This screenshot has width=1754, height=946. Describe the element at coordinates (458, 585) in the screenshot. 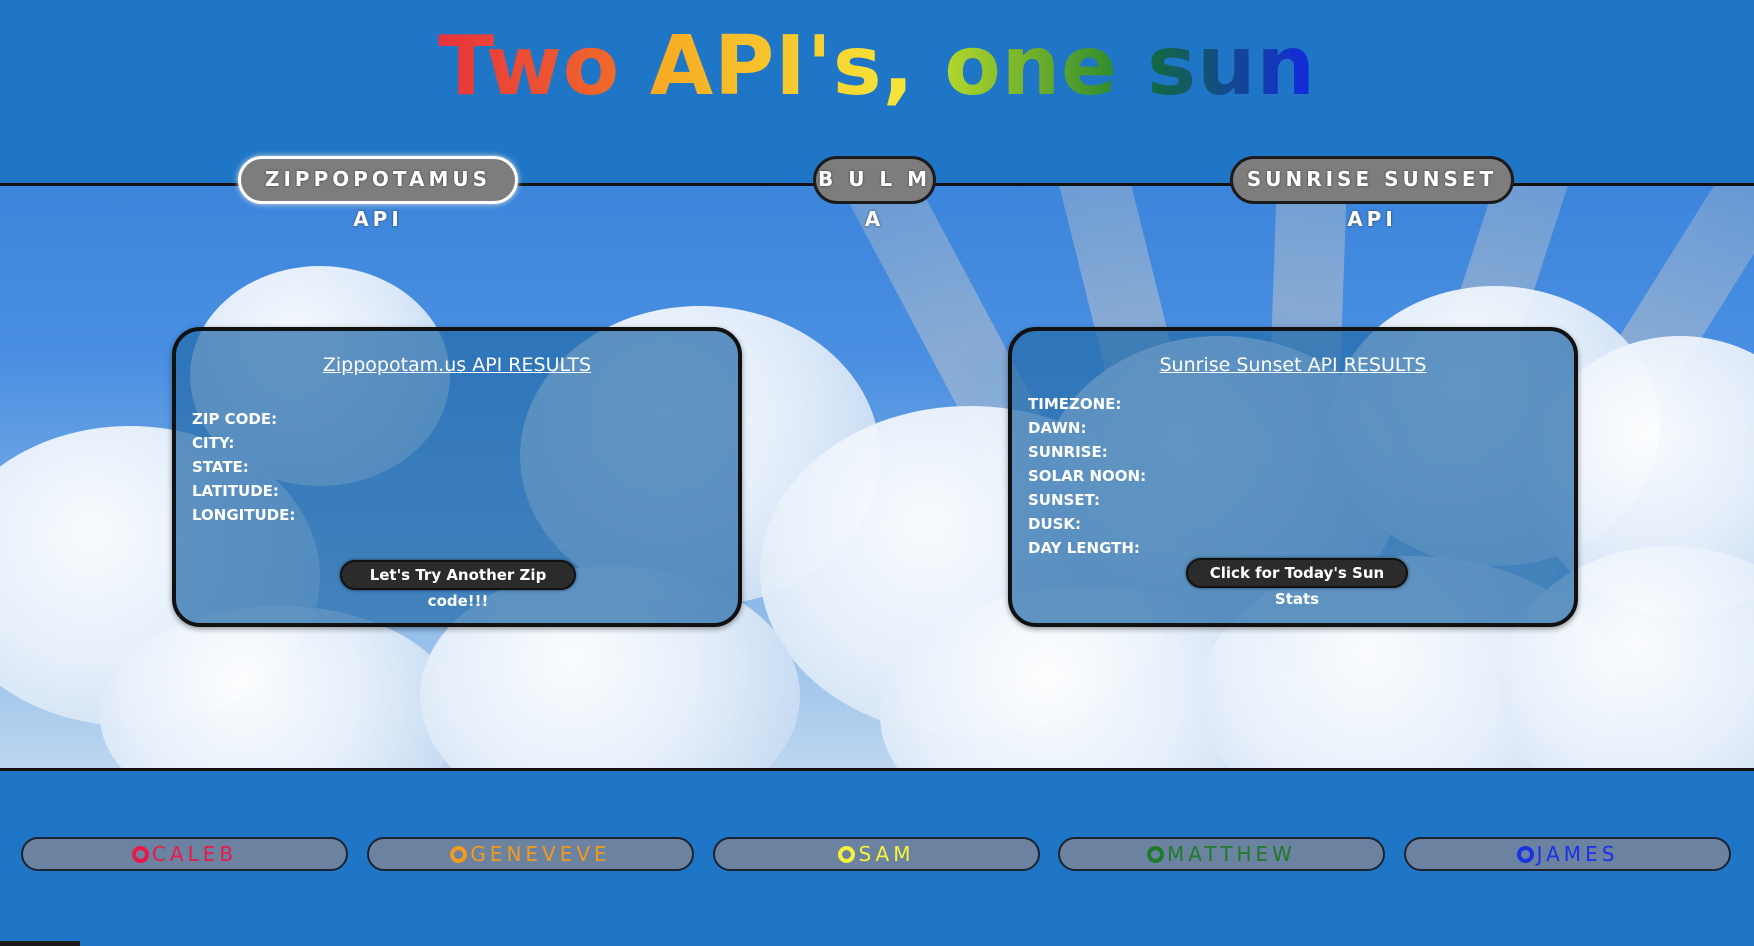

I see `try-another-zip-button: Let's Try Another Zip code!!!` at that location.